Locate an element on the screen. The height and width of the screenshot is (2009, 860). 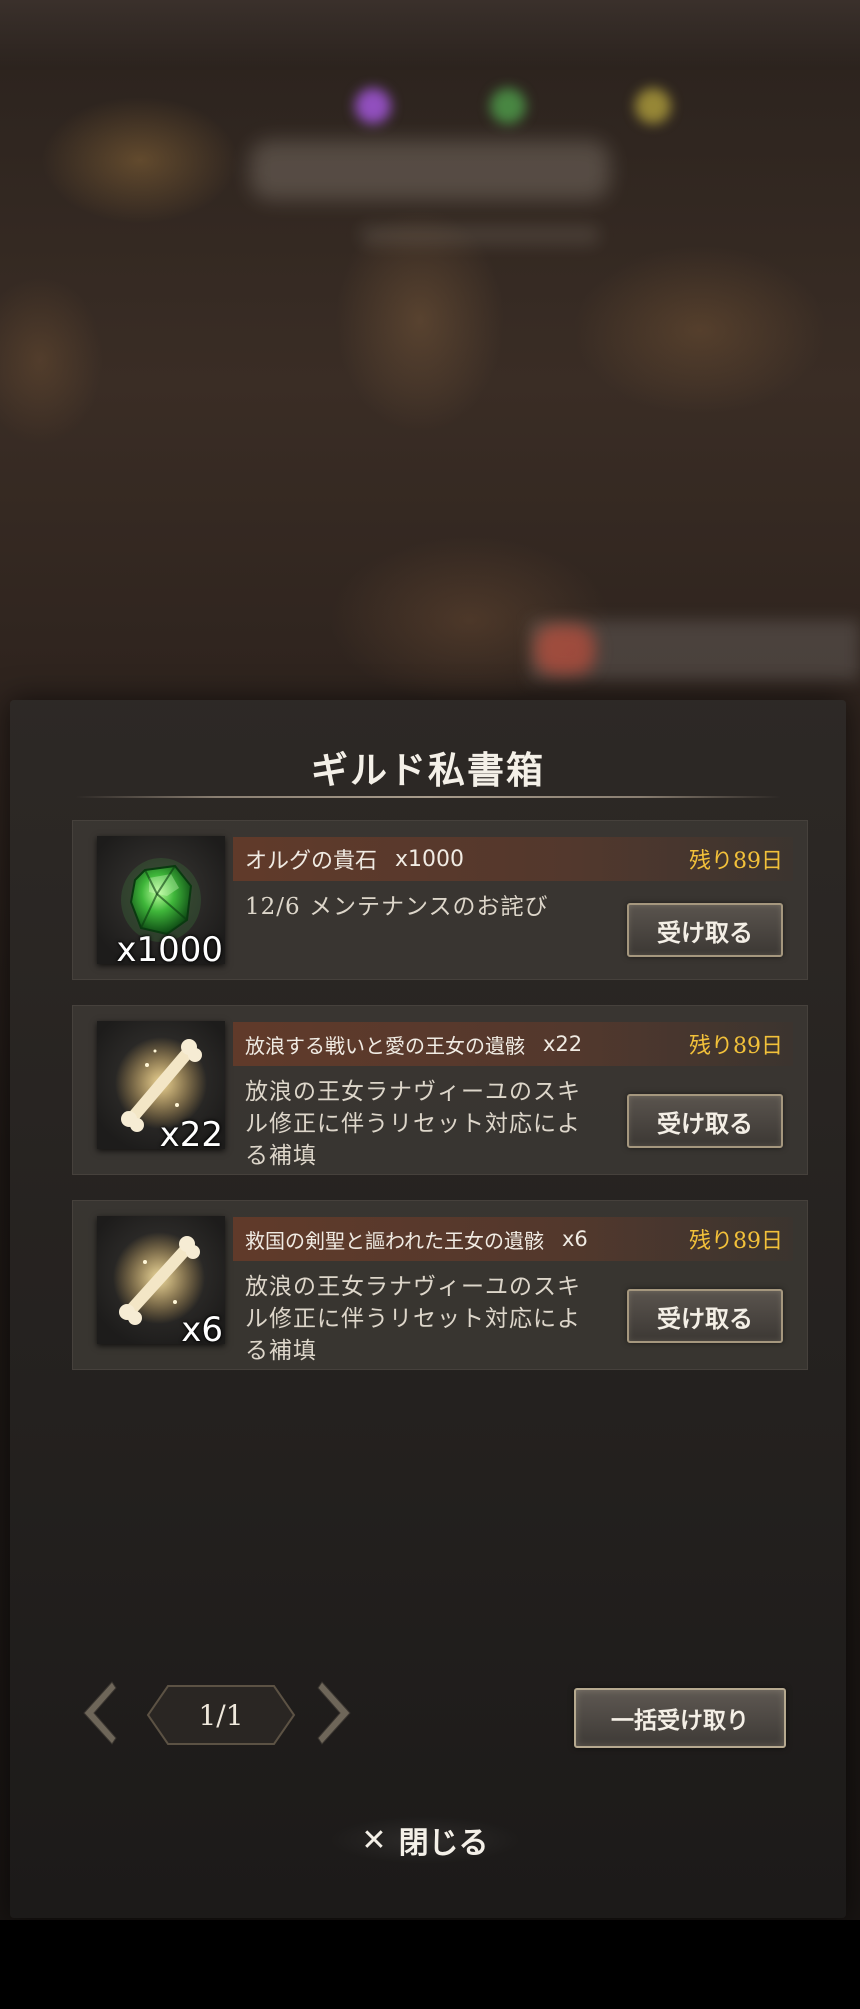
item-quantity-badge: x22 is located at coordinates (191, 1135).